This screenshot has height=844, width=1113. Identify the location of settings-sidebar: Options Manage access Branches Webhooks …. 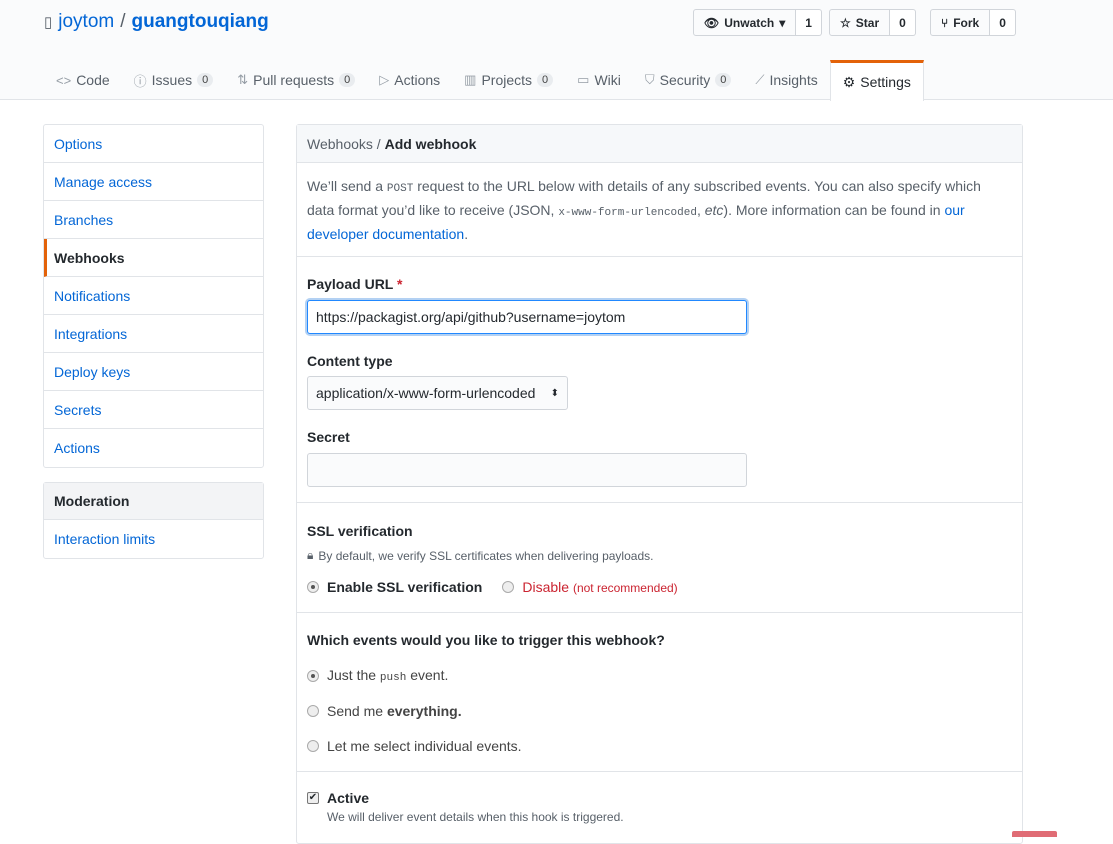
(153, 296).